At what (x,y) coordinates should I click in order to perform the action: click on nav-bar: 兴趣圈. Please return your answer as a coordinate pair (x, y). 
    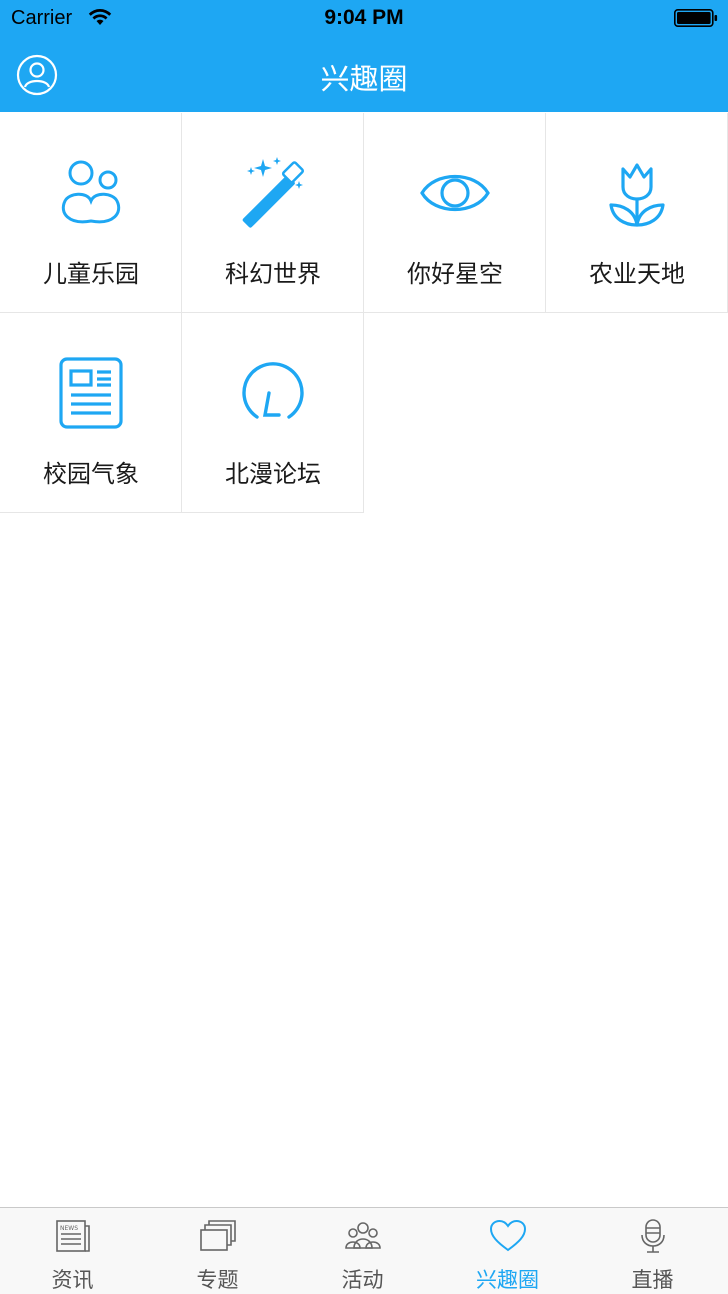
    Looking at the image, I should click on (364, 75).